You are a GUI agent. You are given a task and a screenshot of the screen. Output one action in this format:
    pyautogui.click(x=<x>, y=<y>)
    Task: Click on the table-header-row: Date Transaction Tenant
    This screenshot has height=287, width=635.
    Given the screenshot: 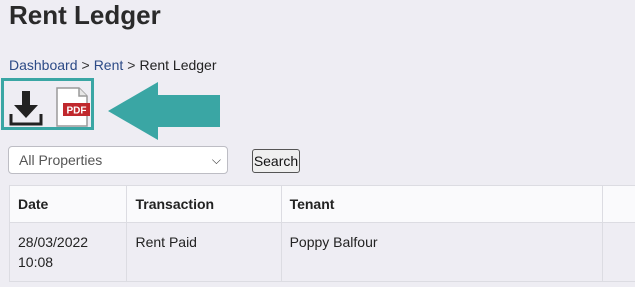 What is the action you would take?
    pyautogui.click(x=321, y=204)
    